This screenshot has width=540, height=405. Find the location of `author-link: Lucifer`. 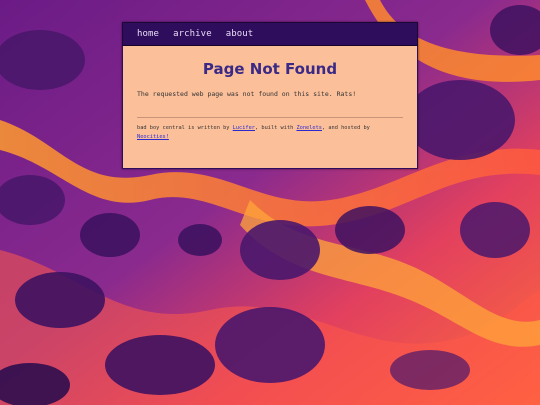

author-link: Lucifer is located at coordinates (244, 128).